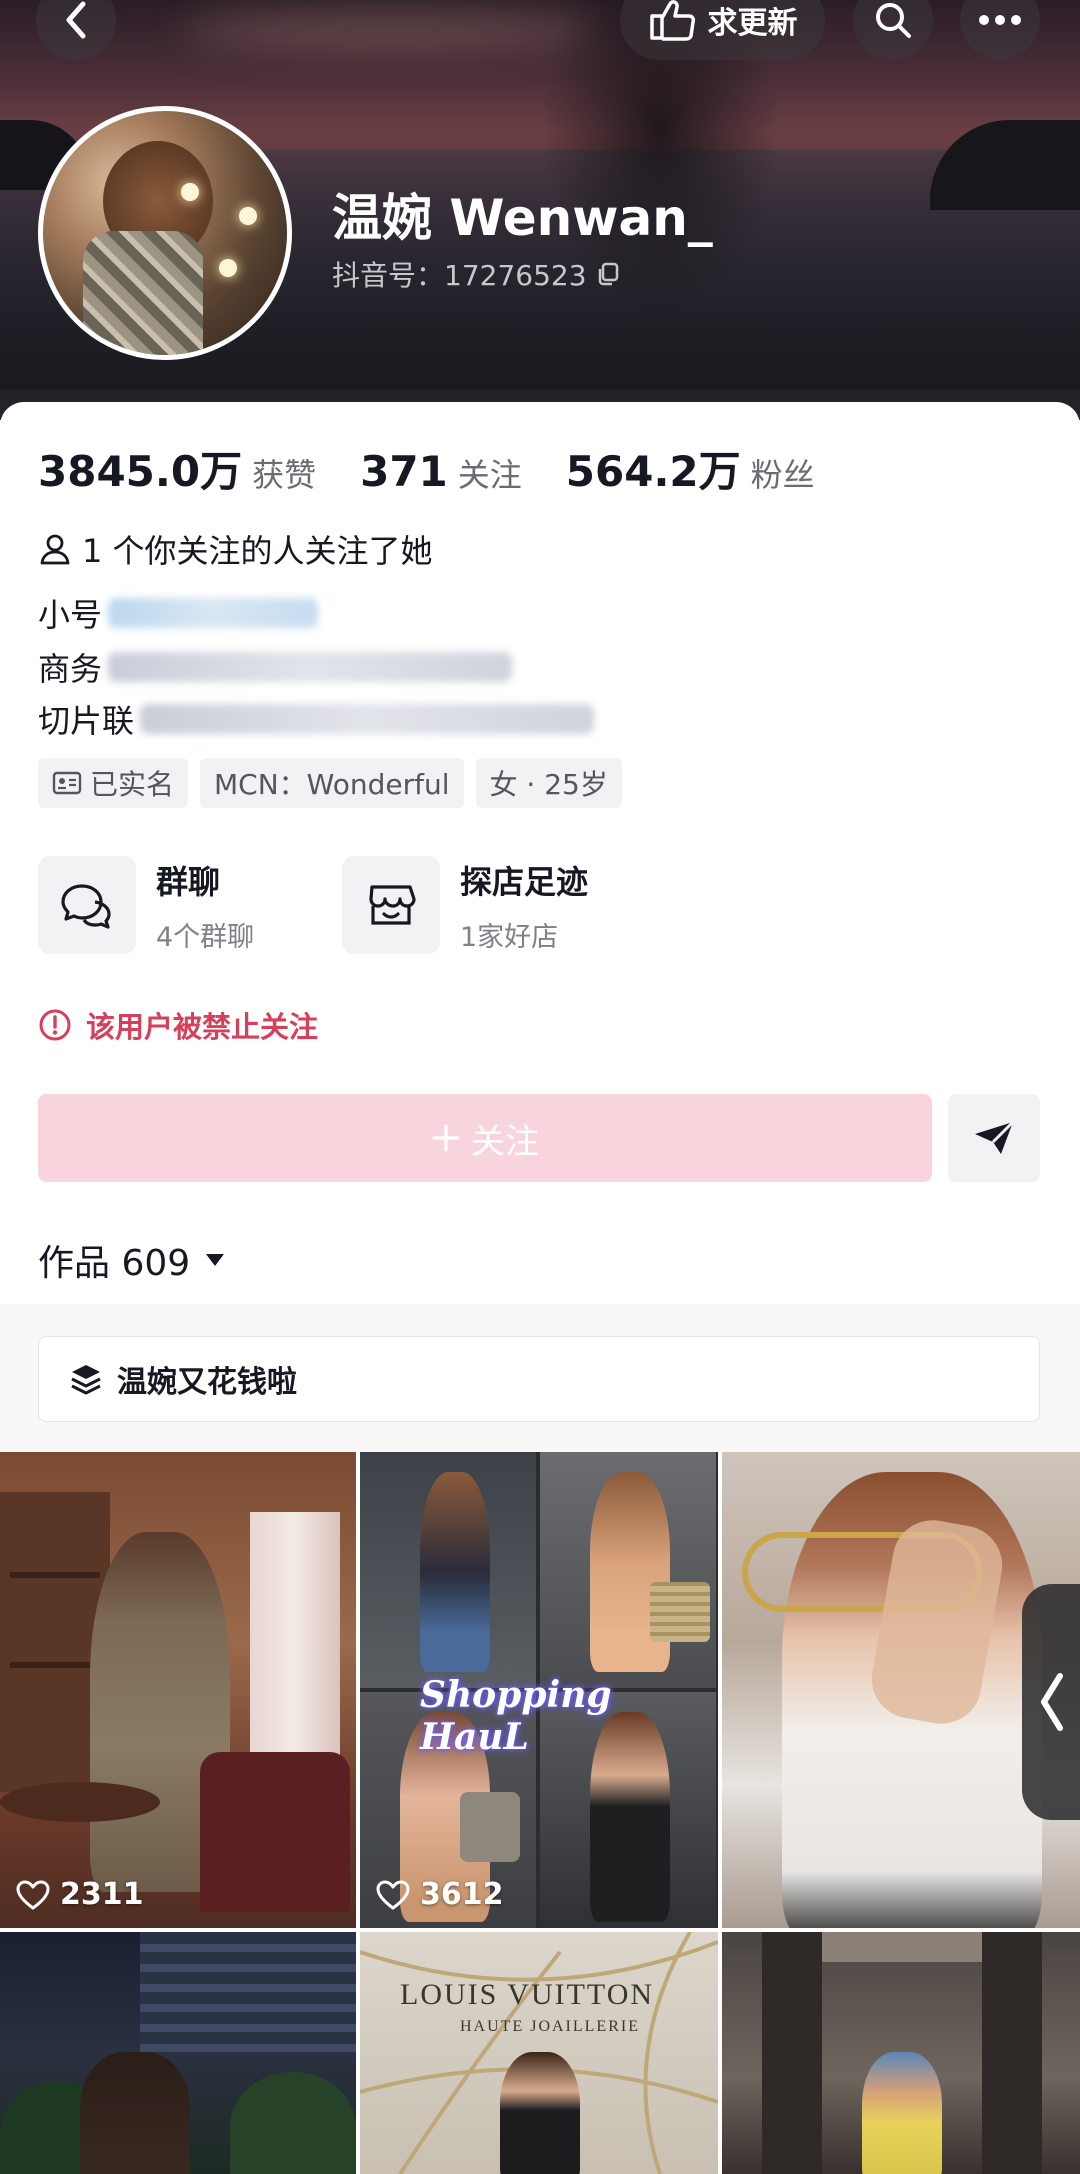  I want to click on likes-count-text: 2311, so click(102, 1894).